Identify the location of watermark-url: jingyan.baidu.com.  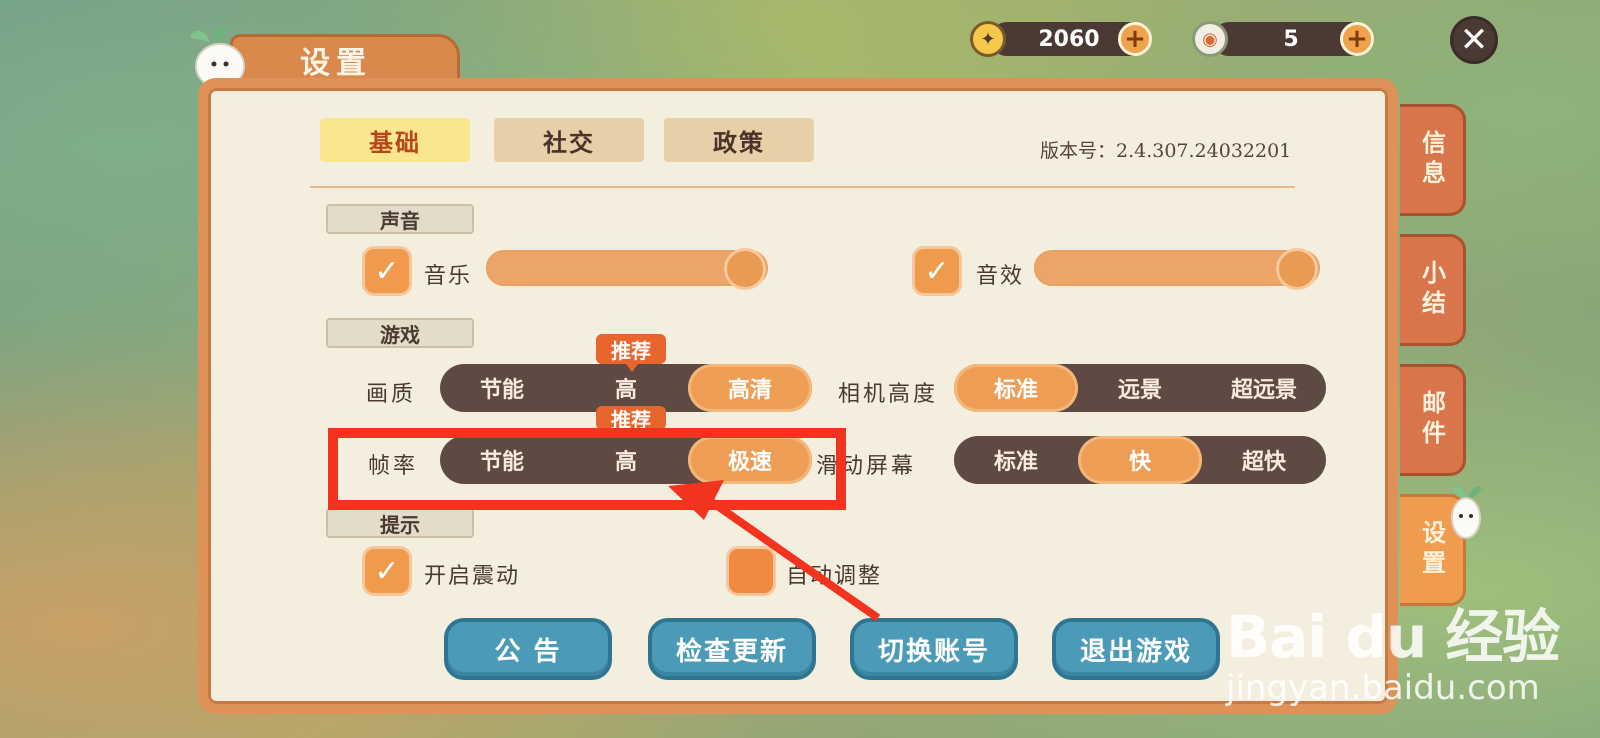
(1383, 688).